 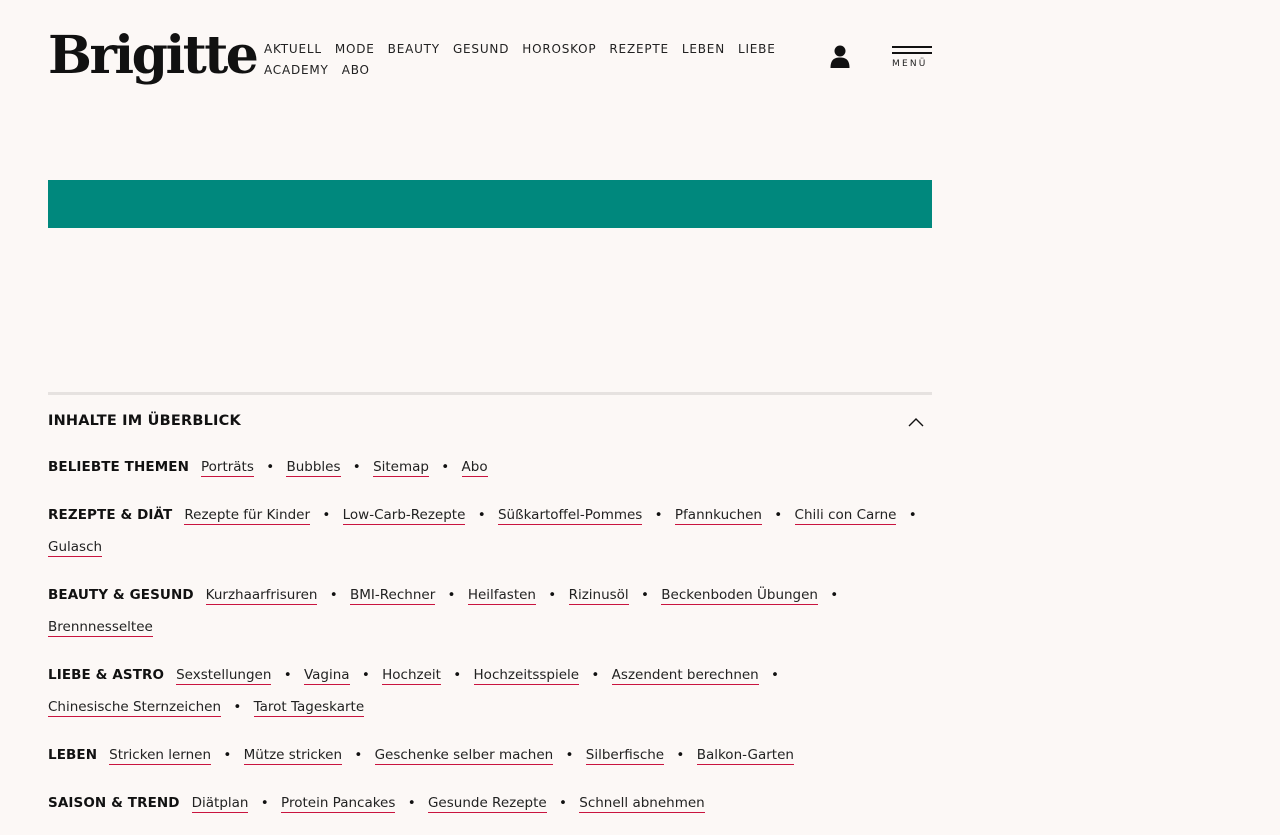 I want to click on topic-row-title: BELIEBTE THEMEN, so click(x=118, y=467).